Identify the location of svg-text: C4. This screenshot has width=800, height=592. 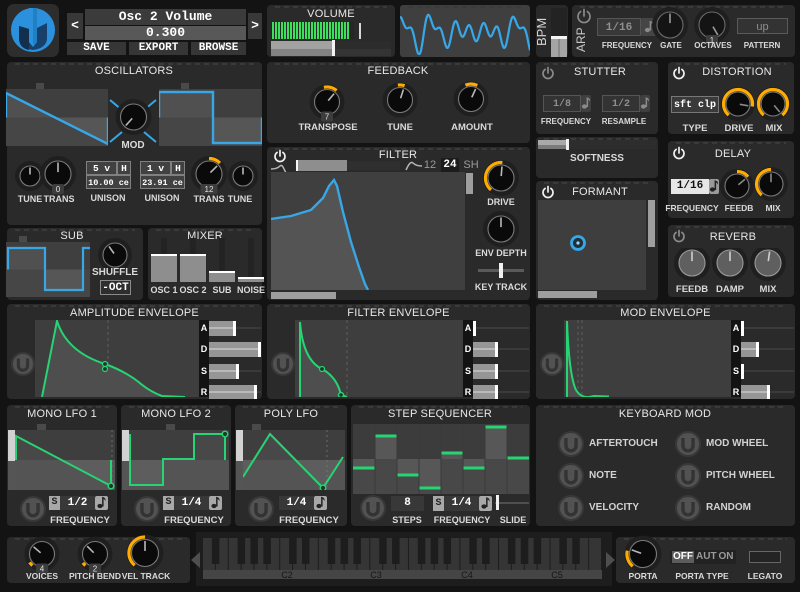
(467, 575).